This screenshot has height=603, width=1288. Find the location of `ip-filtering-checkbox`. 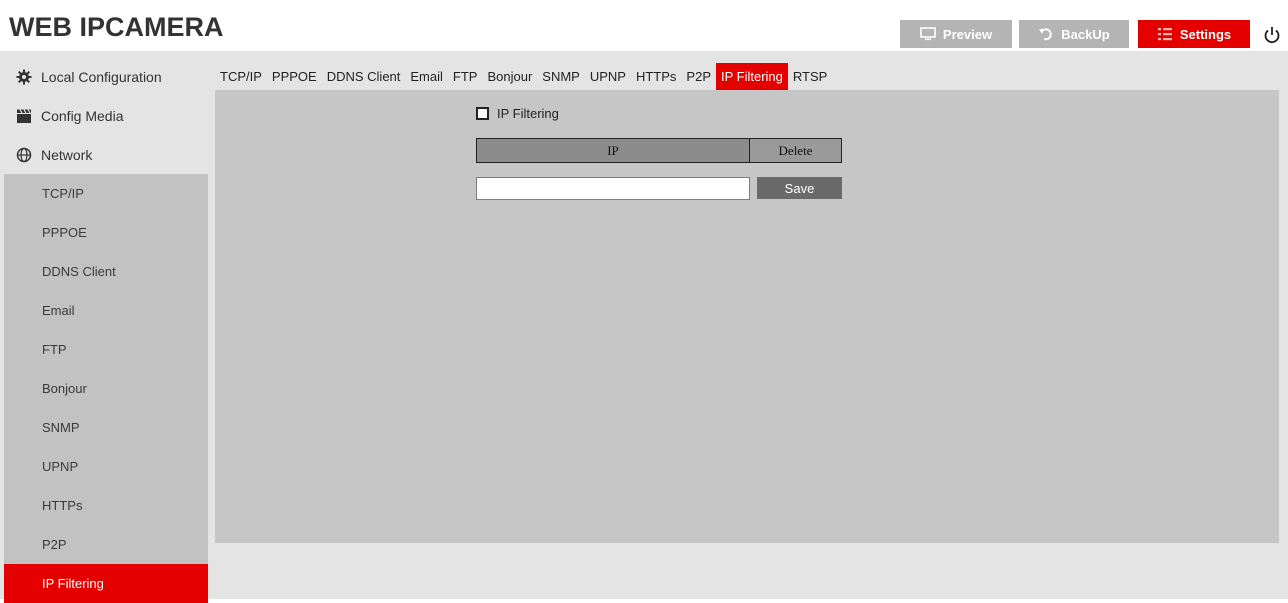

ip-filtering-checkbox is located at coordinates (482, 113).